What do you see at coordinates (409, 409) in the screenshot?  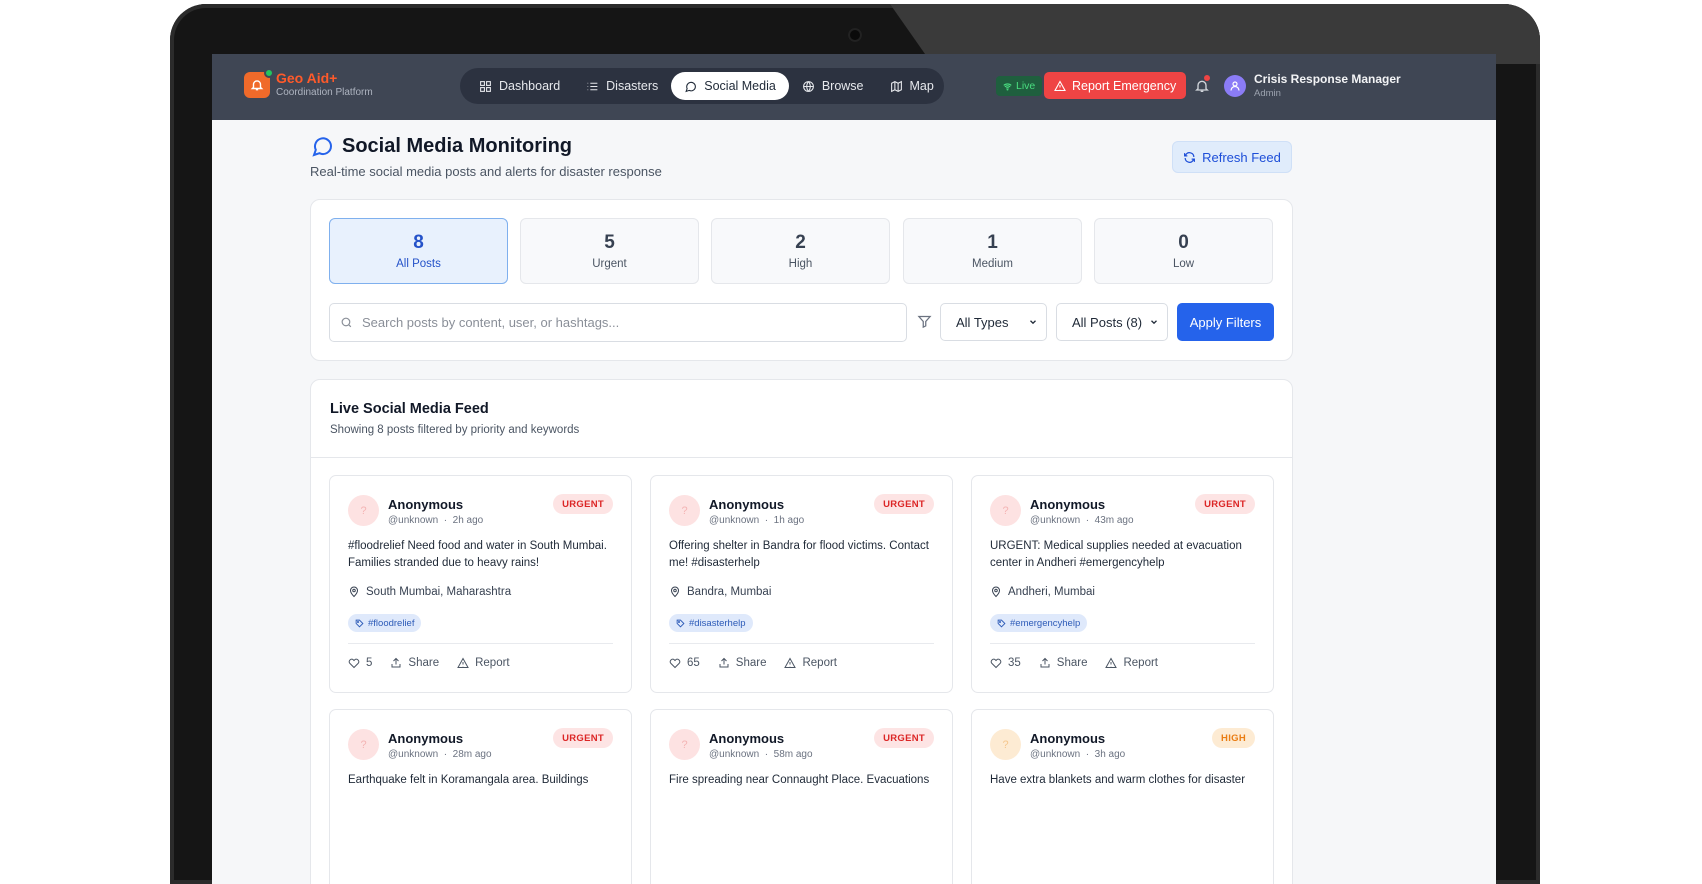 I see `feed-title: Live Social Media Feed` at bounding box center [409, 409].